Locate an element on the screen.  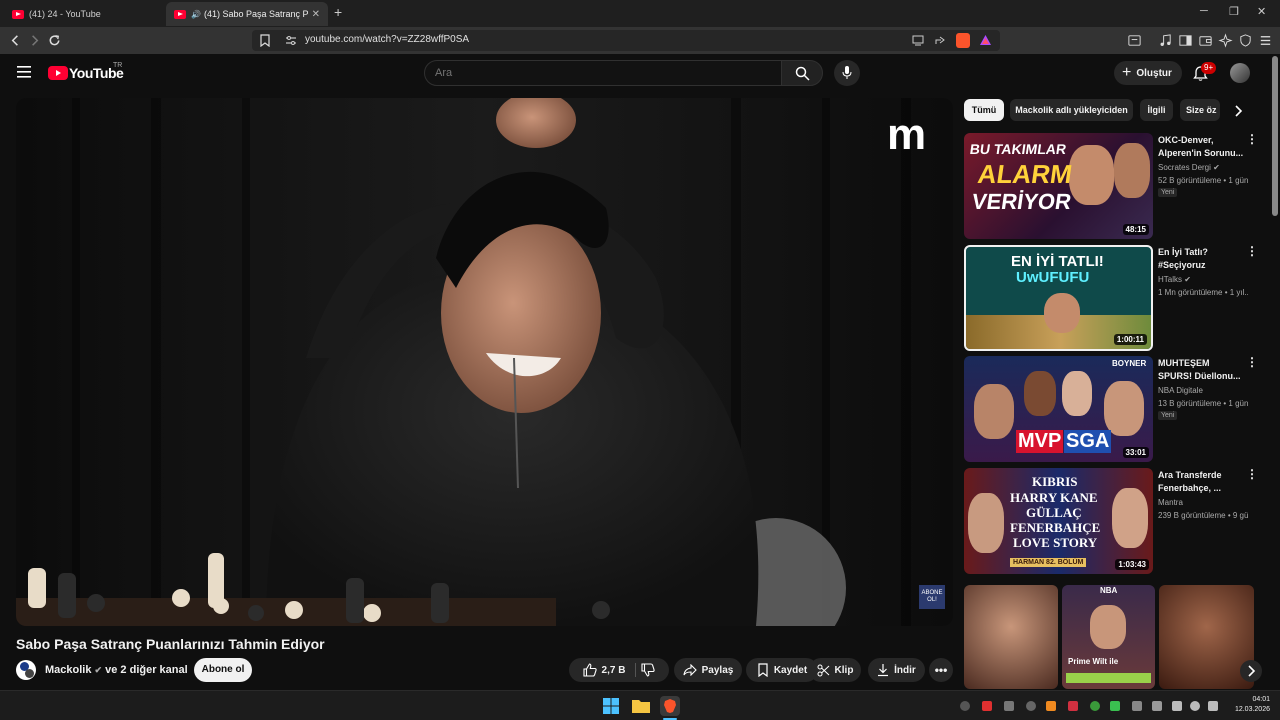
menu-icon is located at coordinates (1265, 40).